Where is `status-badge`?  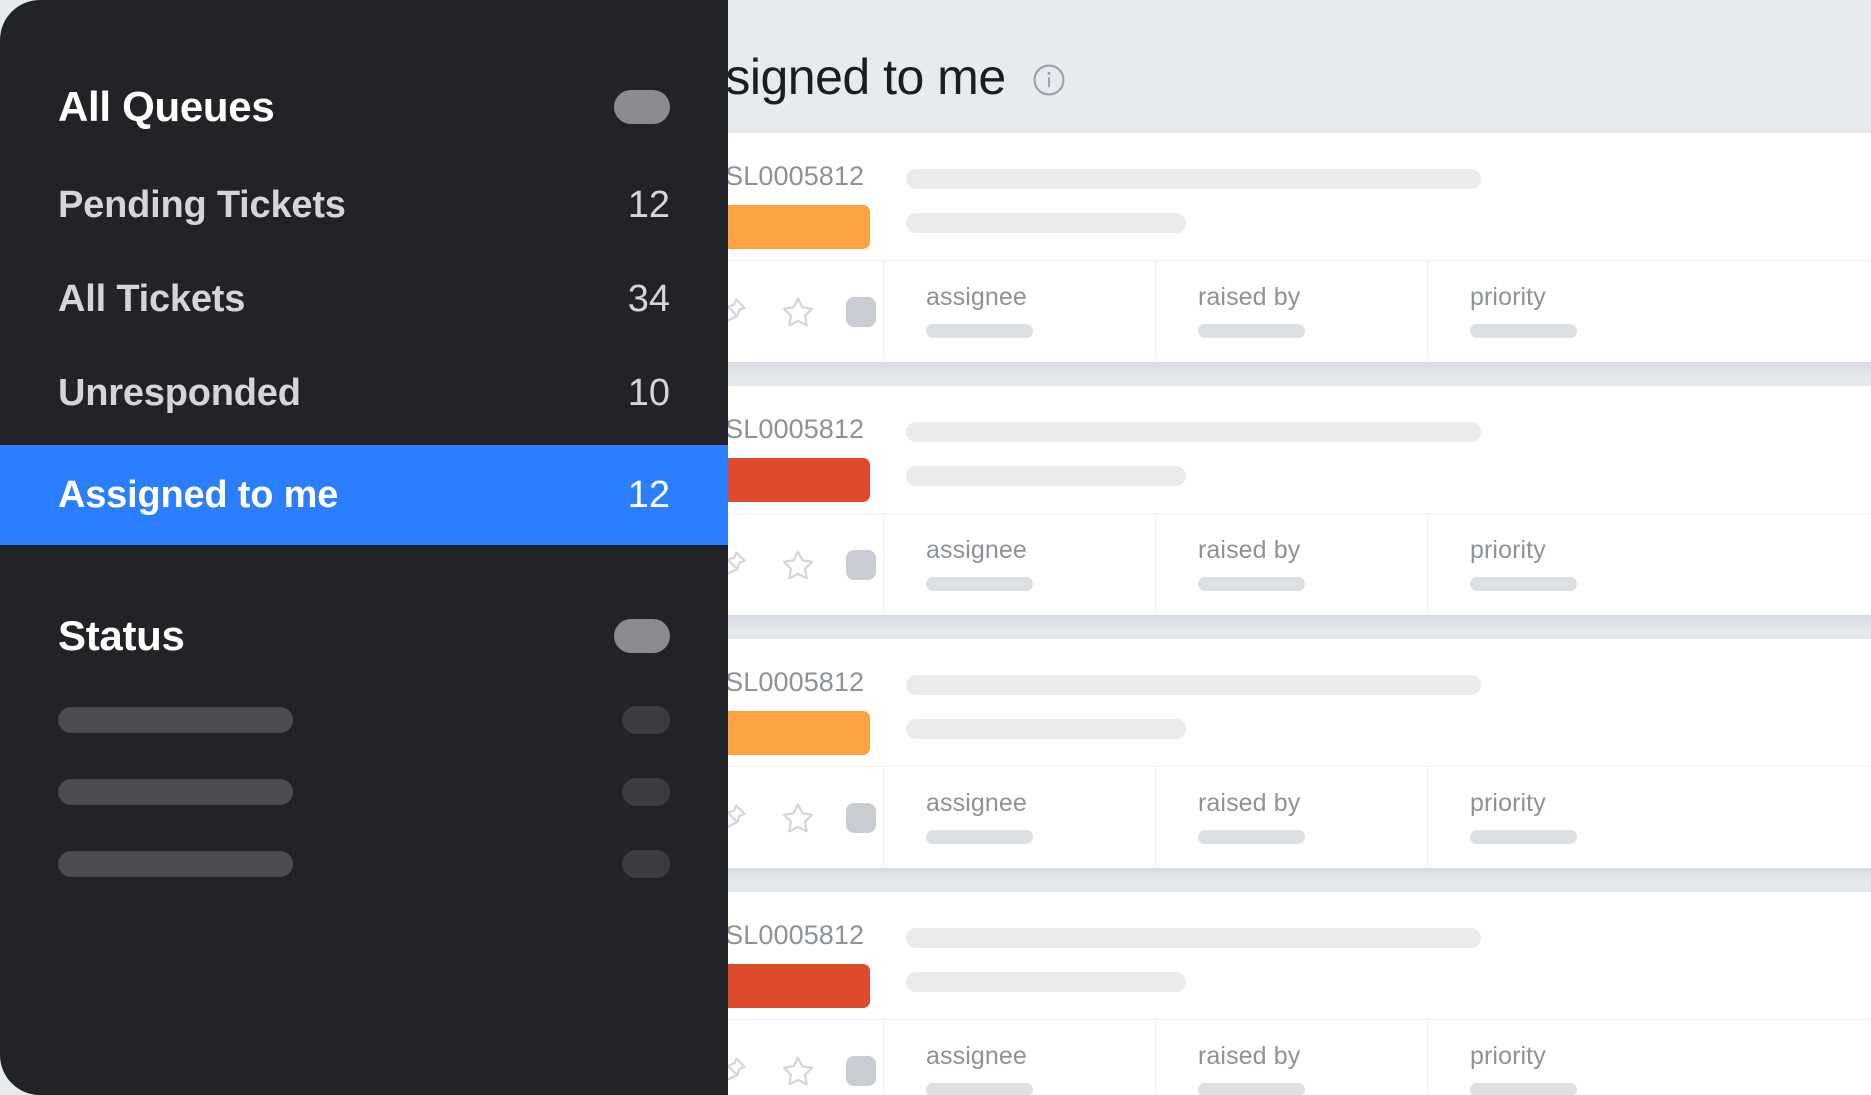
status-badge is located at coordinates (799, 986).